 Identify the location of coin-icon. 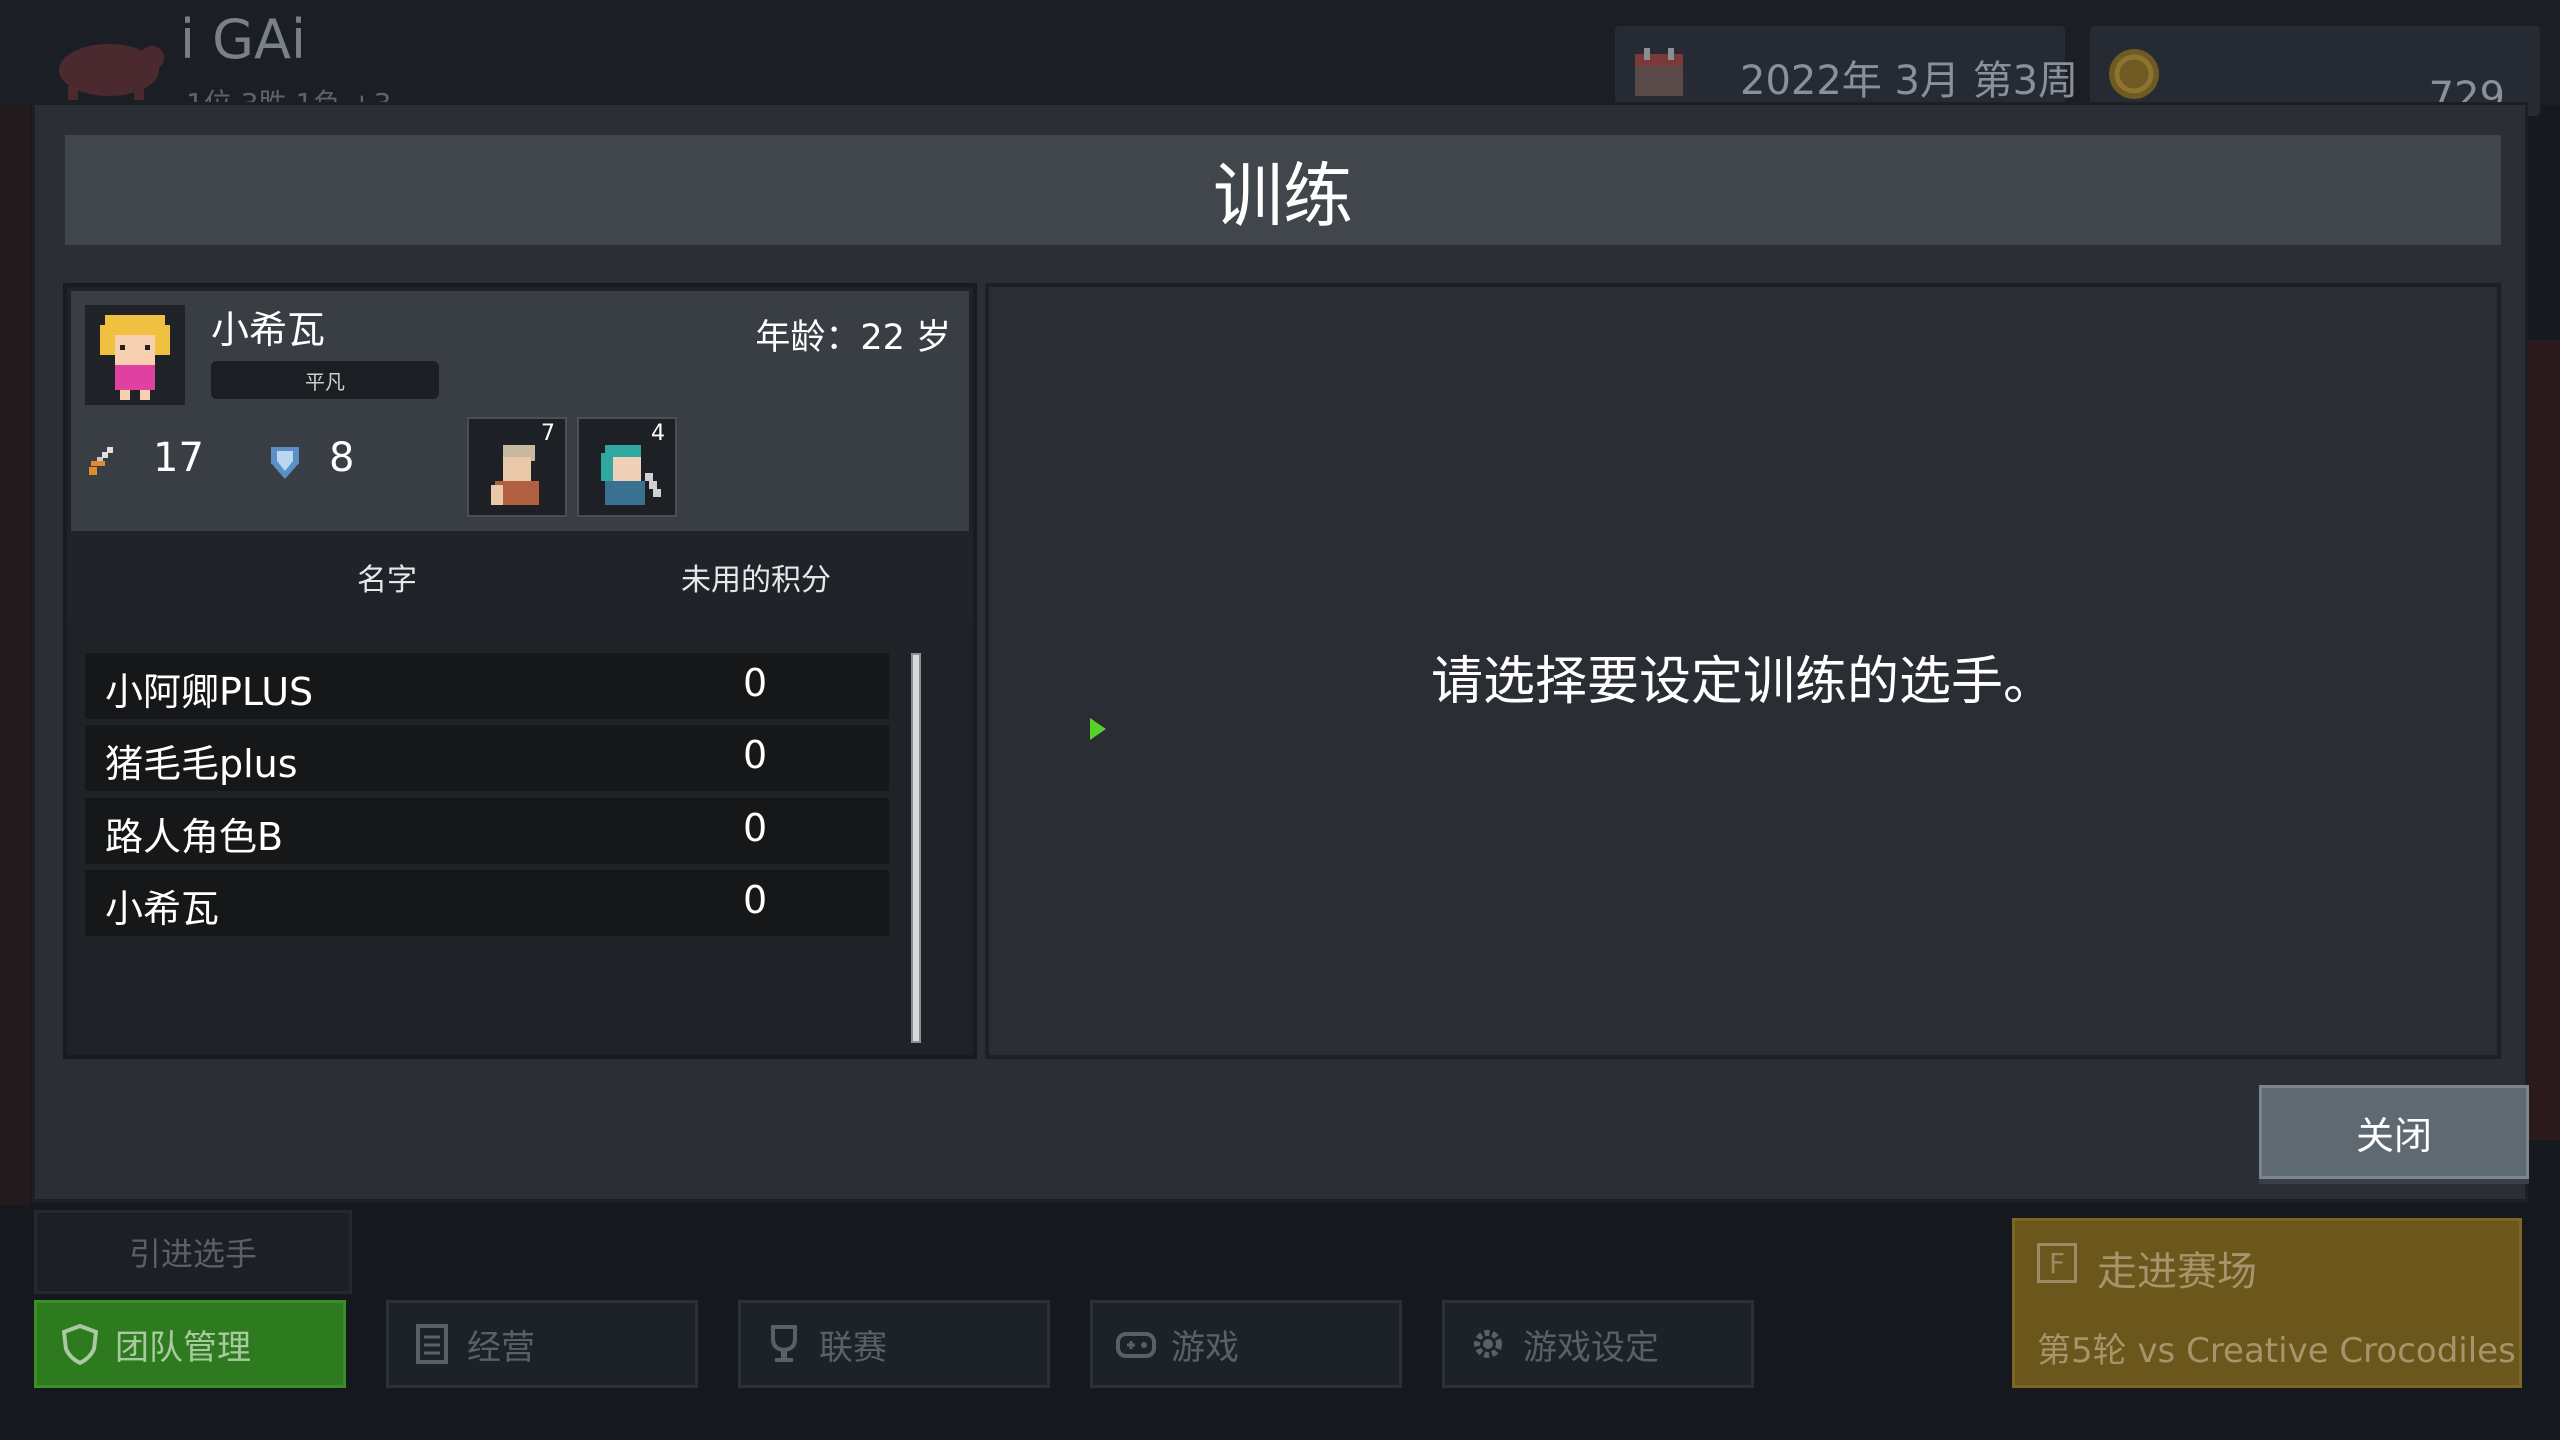
(2134, 74).